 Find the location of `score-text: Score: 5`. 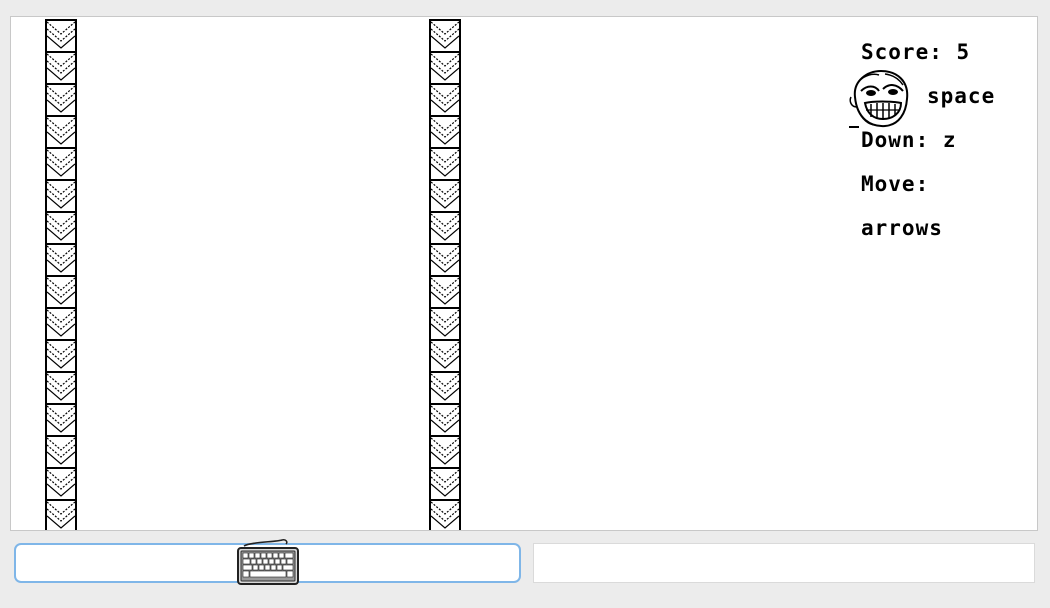

score-text: Score: 5 is located at coordinates (916, 52).